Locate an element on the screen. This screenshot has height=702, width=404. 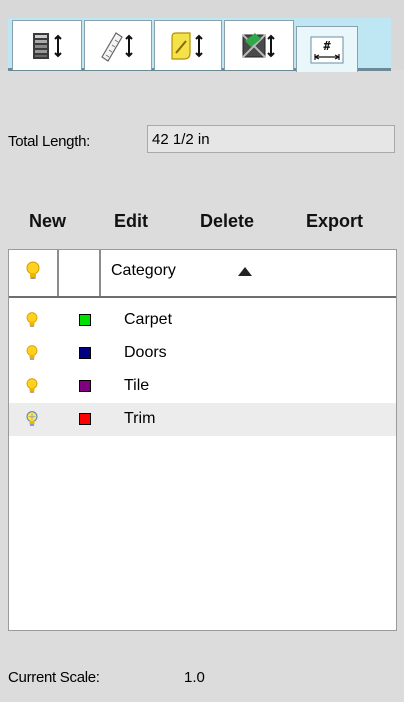
category-name: Carpet is located at coordinates (148, 319).